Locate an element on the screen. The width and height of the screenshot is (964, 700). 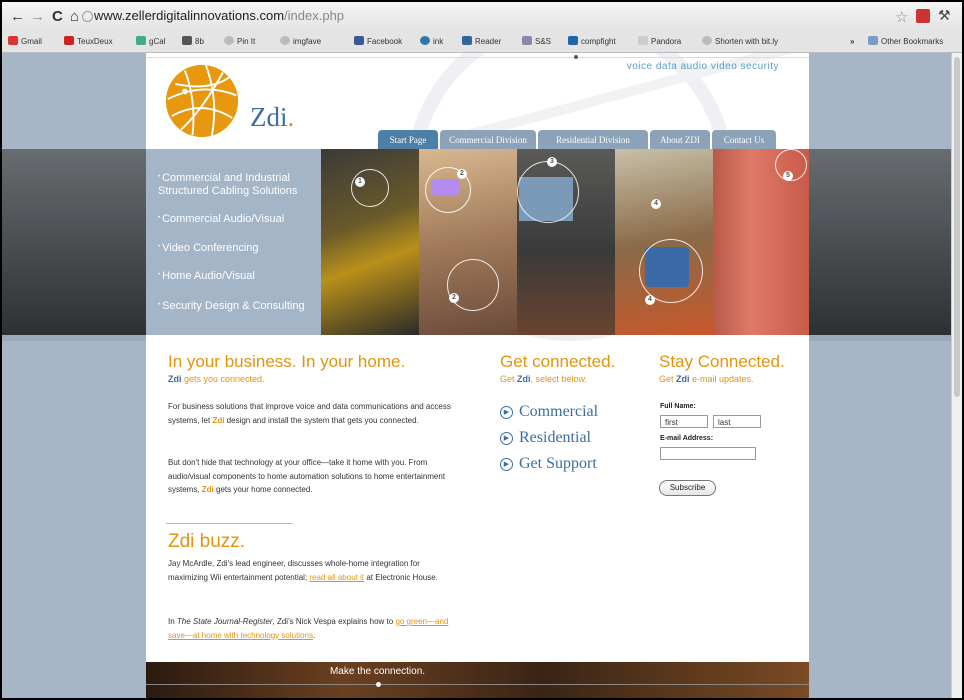
bookmark-facebook: Facebook is located at coordinates (378, 42).